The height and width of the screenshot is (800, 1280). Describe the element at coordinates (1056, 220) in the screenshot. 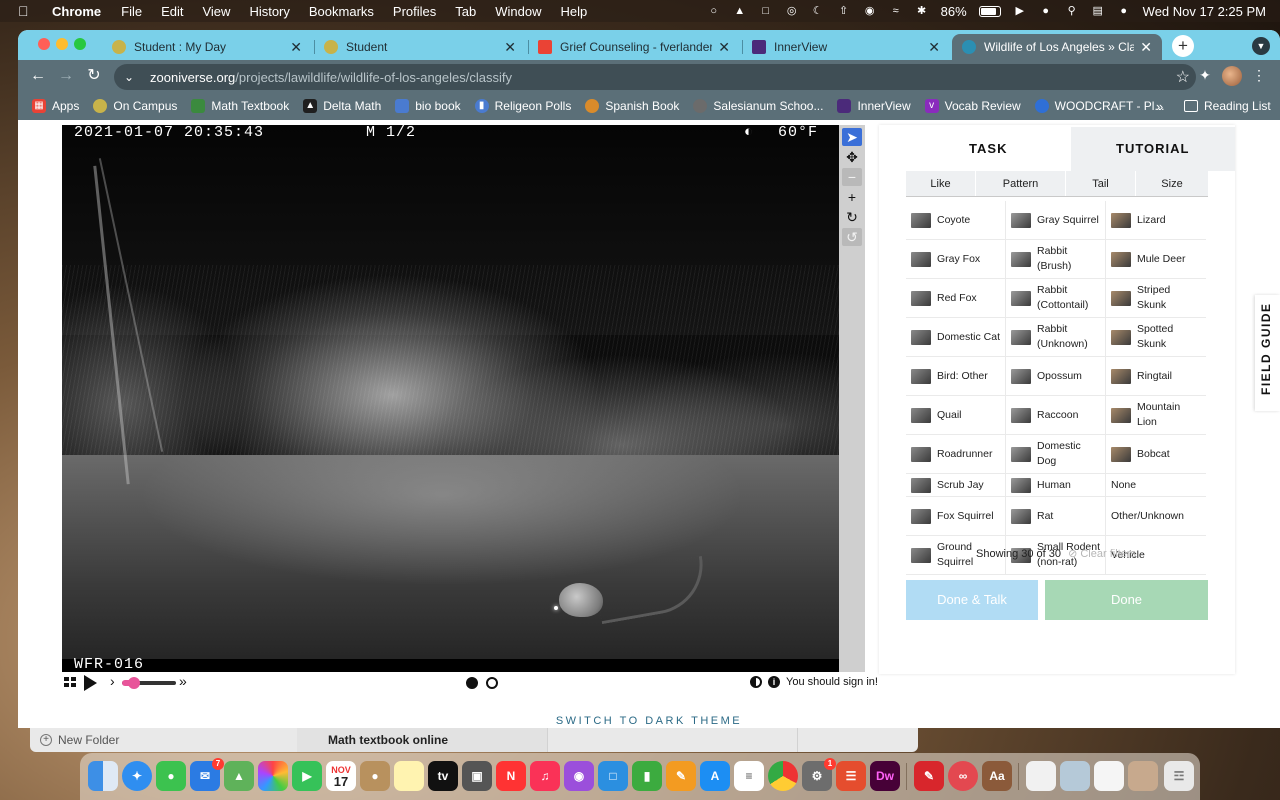

I see `species-option: Gray Squirrel` at that location.